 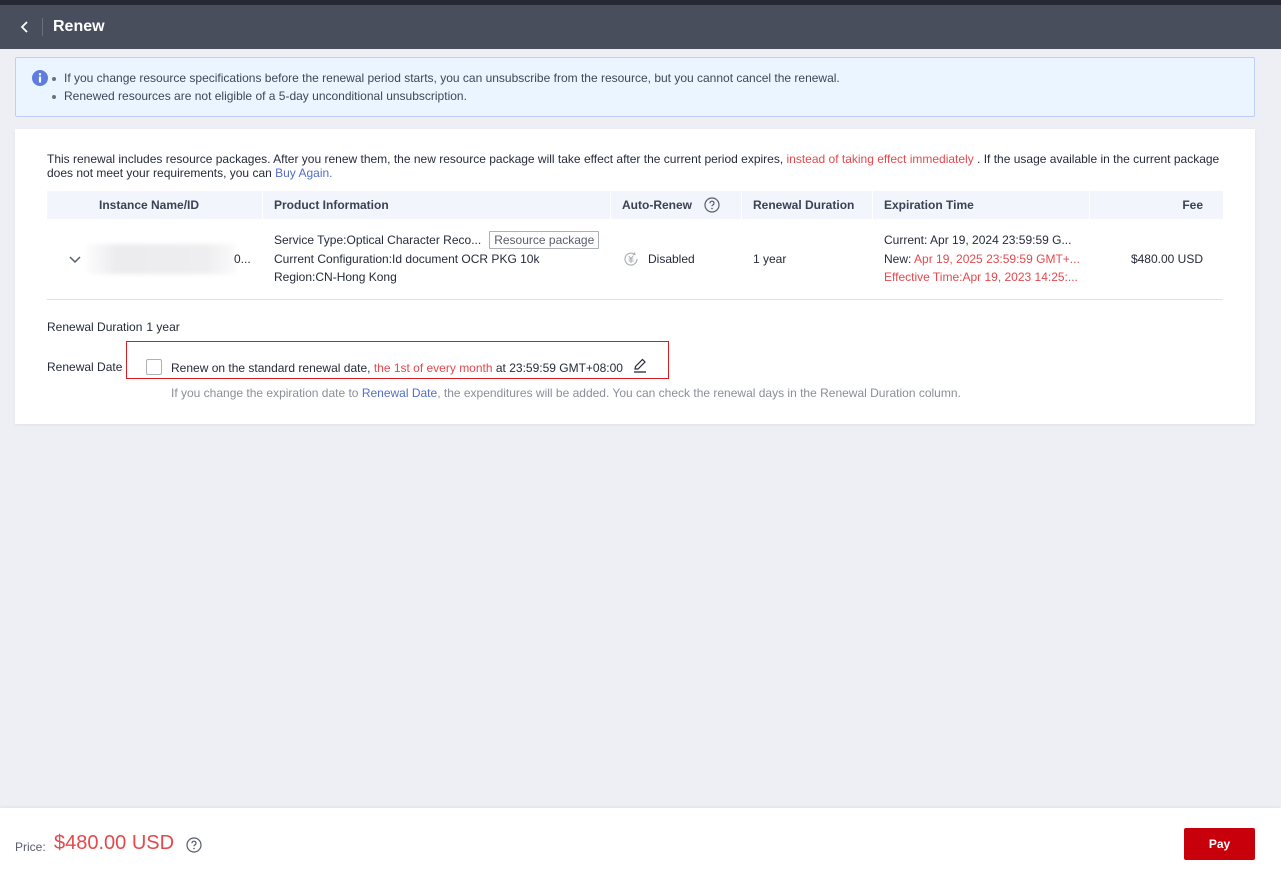 What do you see at coordinates (640, 840) in the screenshot?
I see `footer-bar: Price: $480.00 USD Pay` at bounding box center [640, 840].